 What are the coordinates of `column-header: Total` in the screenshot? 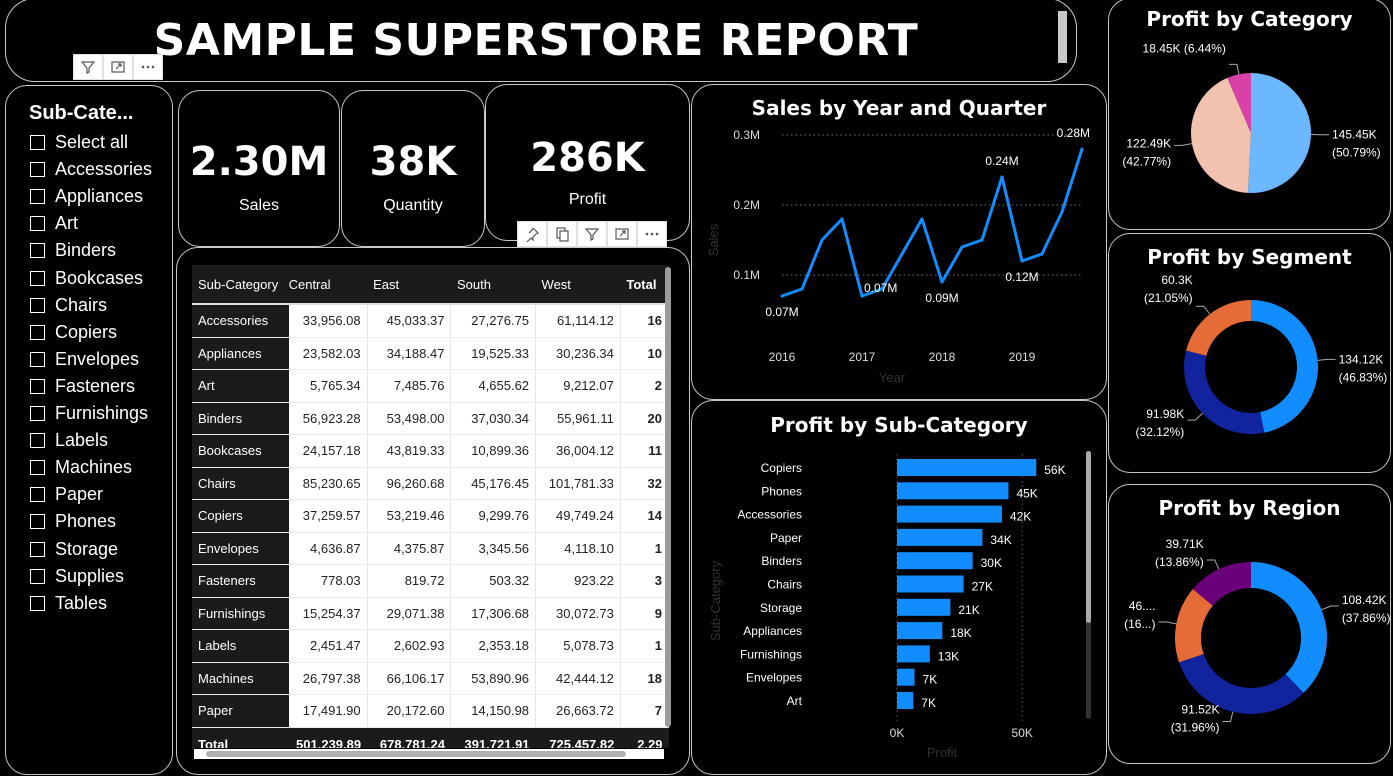 It's located at (644, 284).